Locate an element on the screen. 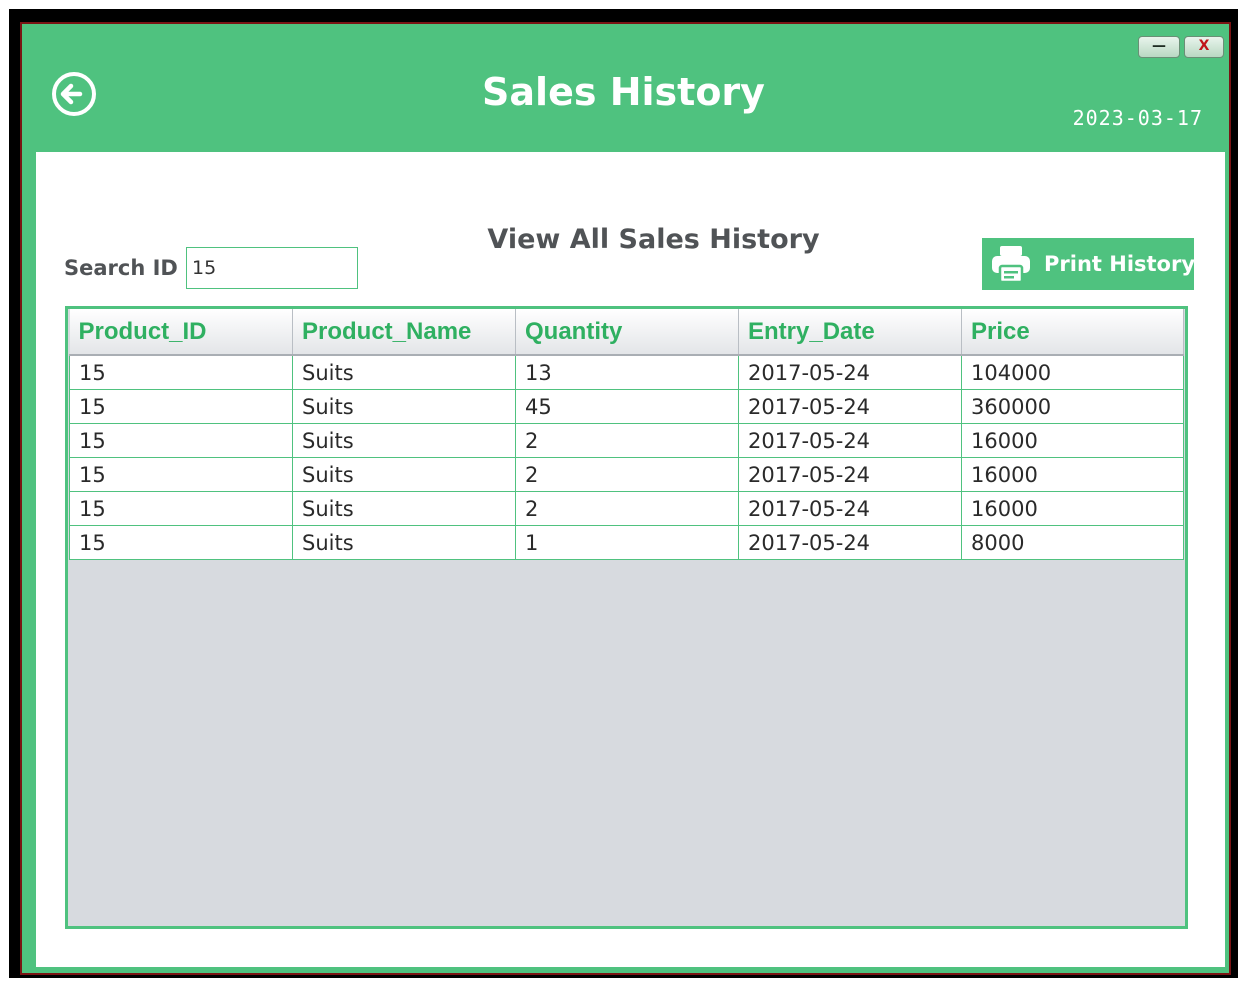 The image size is (1247, 985). table-cell: 45 is located at coordinates (627, 406).